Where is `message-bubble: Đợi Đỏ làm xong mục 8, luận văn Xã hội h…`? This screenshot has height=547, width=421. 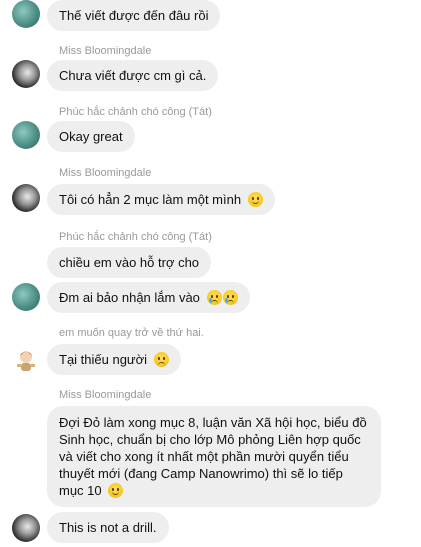
message-bubble: Đợi Đỏ làm xong mục 8, luận văn Xã hội h… is located at coordinates (214, 456).